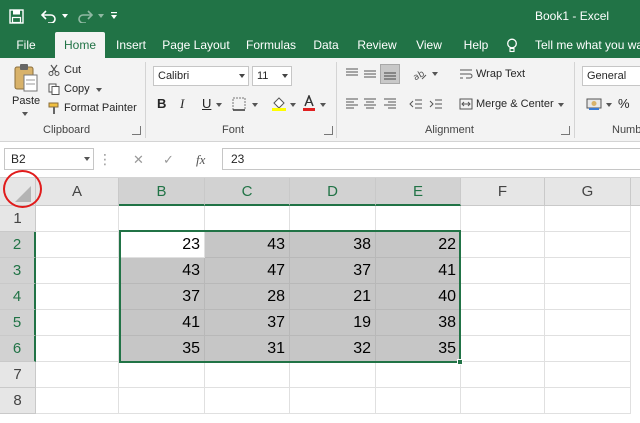  I want to click on row-header-1: 1, so click(18, 219).